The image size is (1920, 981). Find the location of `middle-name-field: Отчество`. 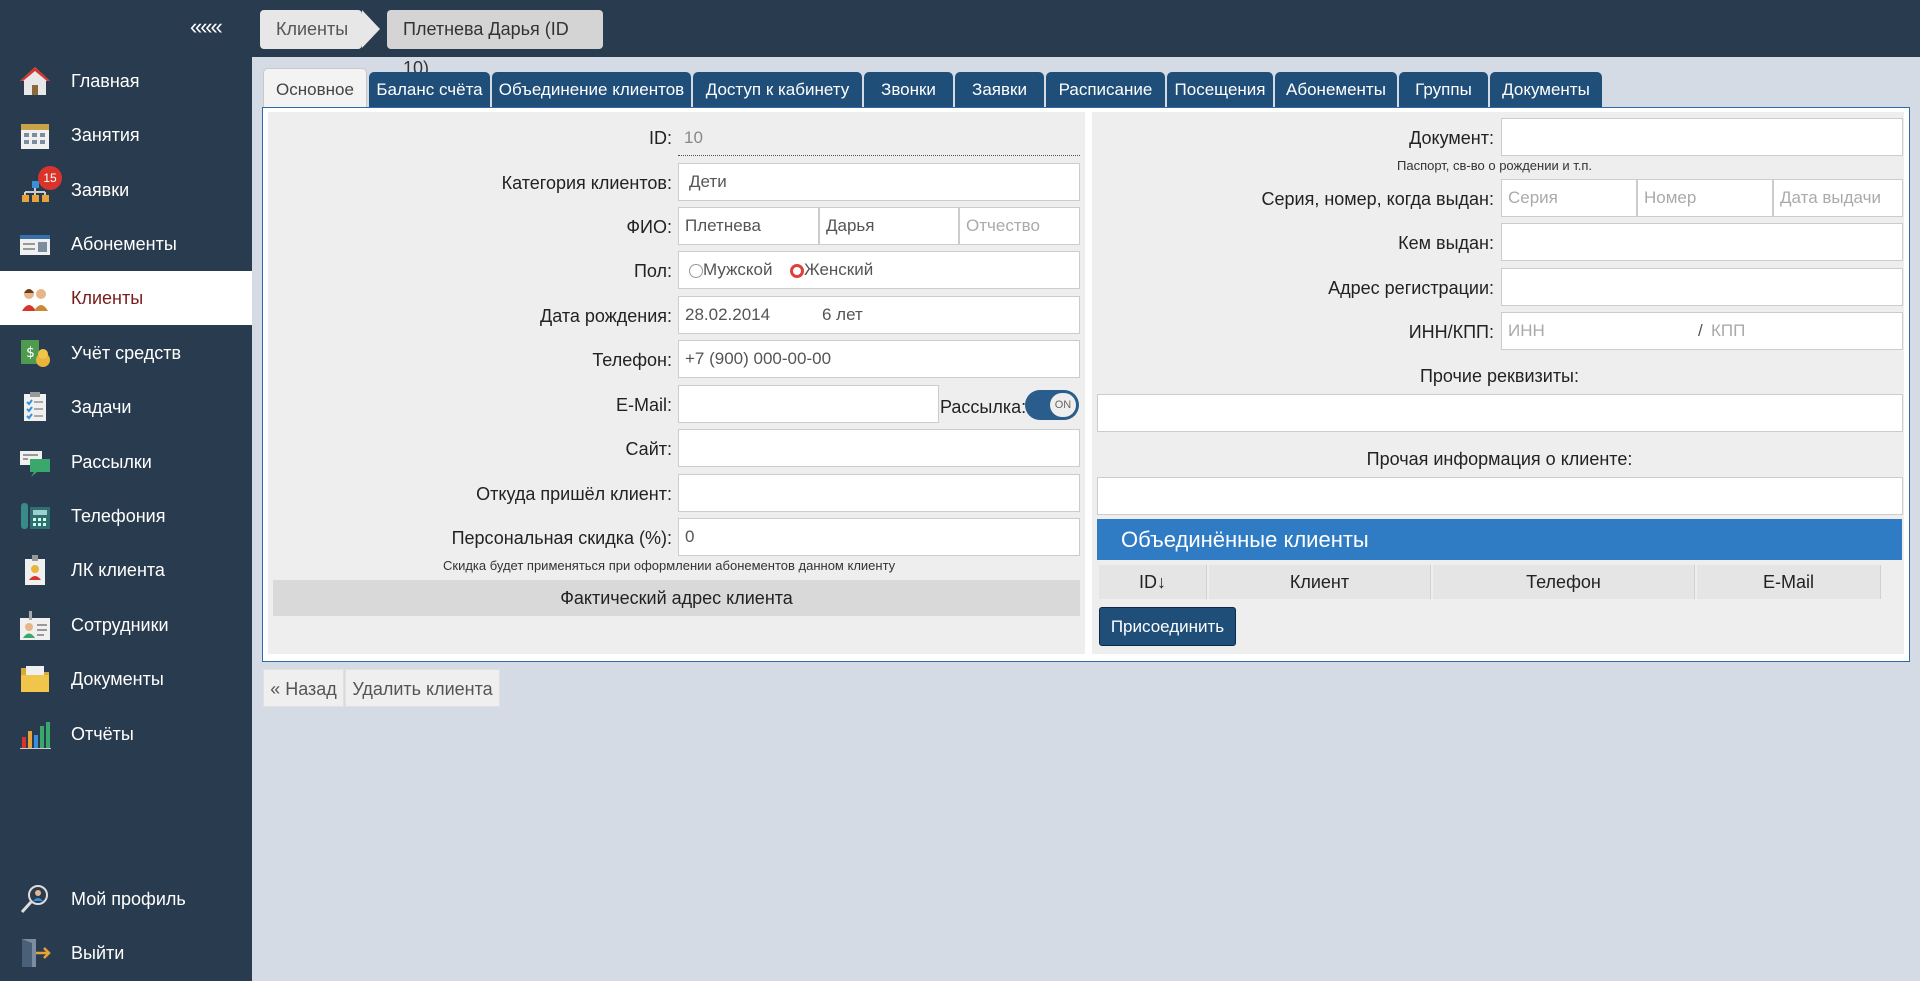

middle-name-field: Отчество is located at coordinates (1019, 226).